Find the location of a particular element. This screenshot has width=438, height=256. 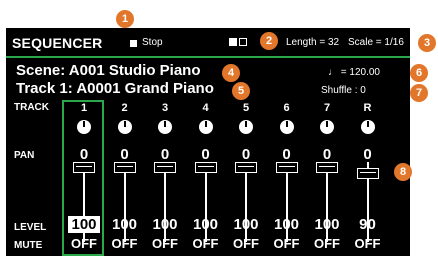

channel-number: 6 is located at coordinates (286, 108).